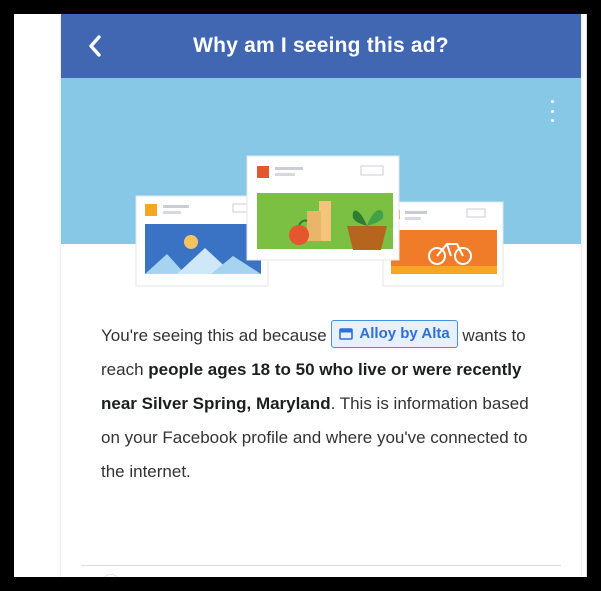 This screenshot has height=591, width=601. I want to click on page-title: Why am I seeing this ad?, so click(321, 45).